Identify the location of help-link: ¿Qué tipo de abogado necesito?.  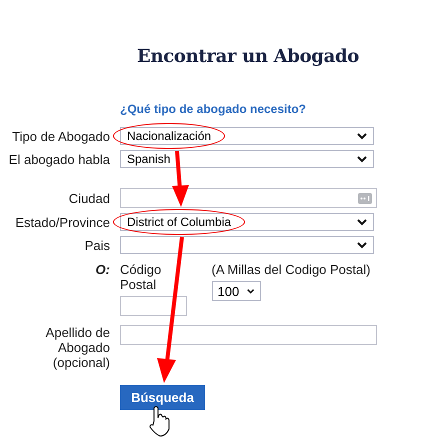
(248, 109).